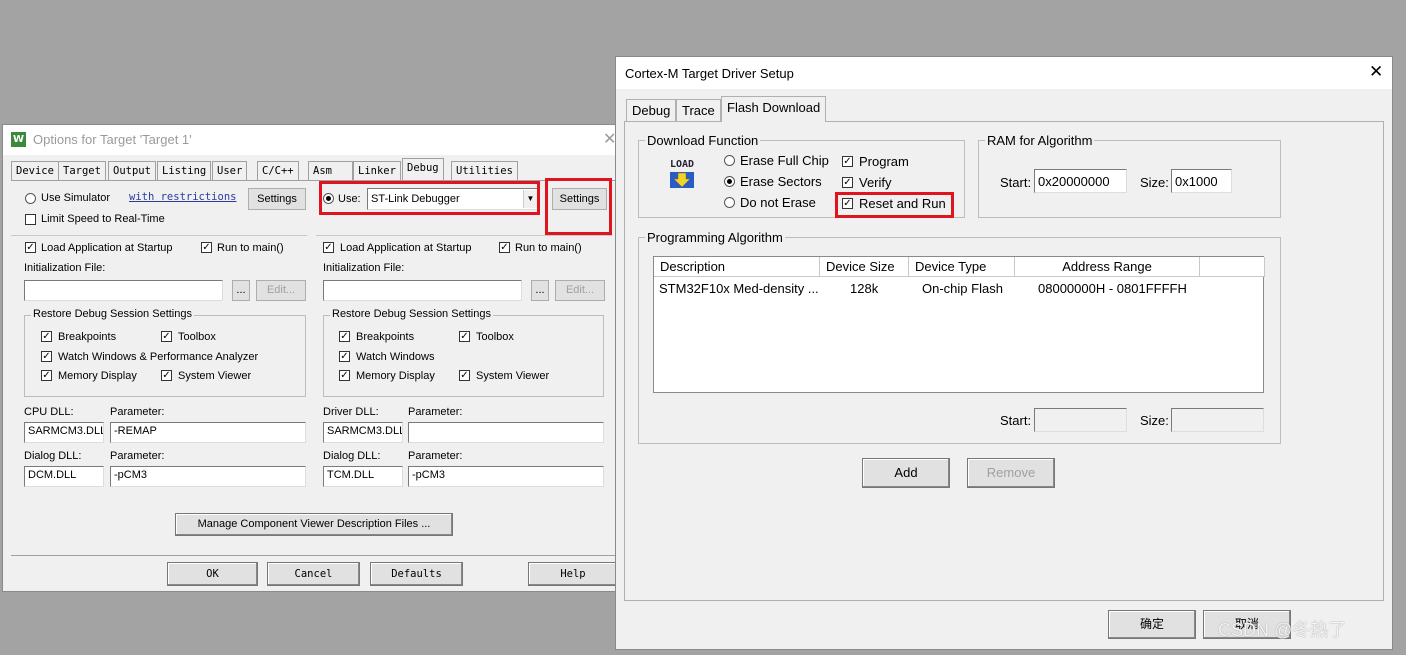  Describe the element at coordinates (1152, 624) in the screenshot. I see `confirm-ok-button: 确定` at that location.